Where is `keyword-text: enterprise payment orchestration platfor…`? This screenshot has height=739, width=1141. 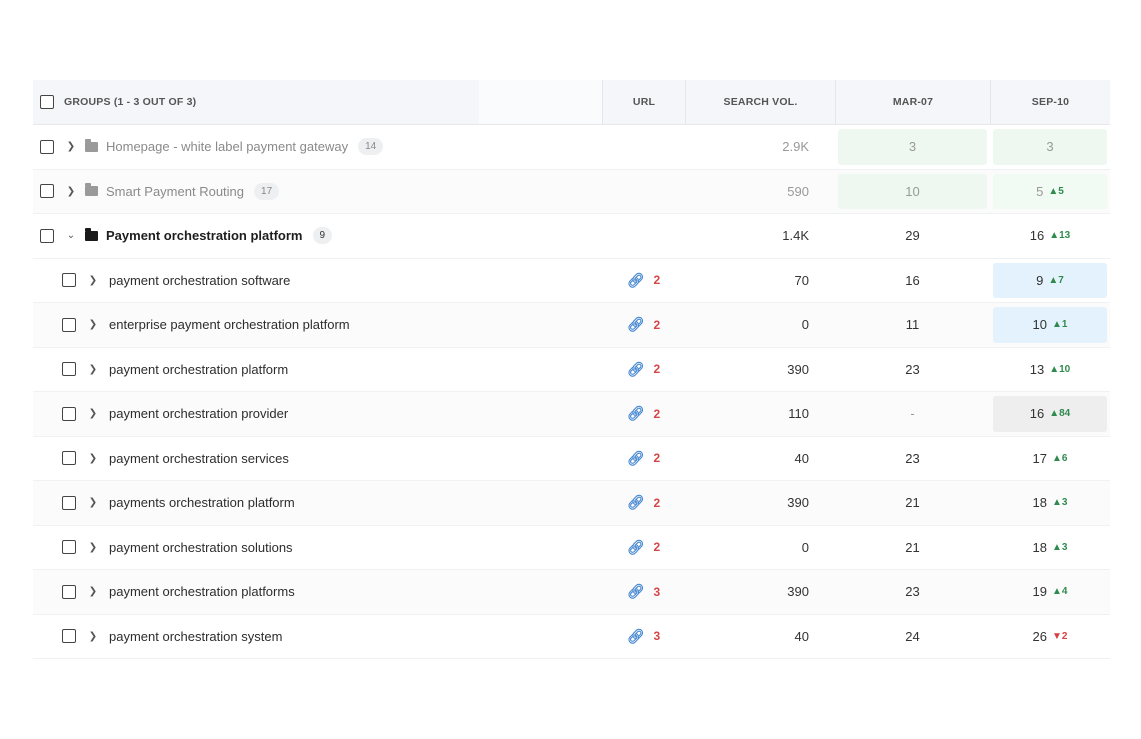 keyword-text: enterprise payment orchestration platfor… is located at coordinates (229, 324).